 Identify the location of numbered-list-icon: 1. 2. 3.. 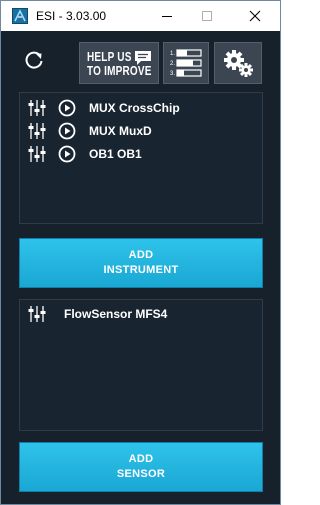
(186, 63).